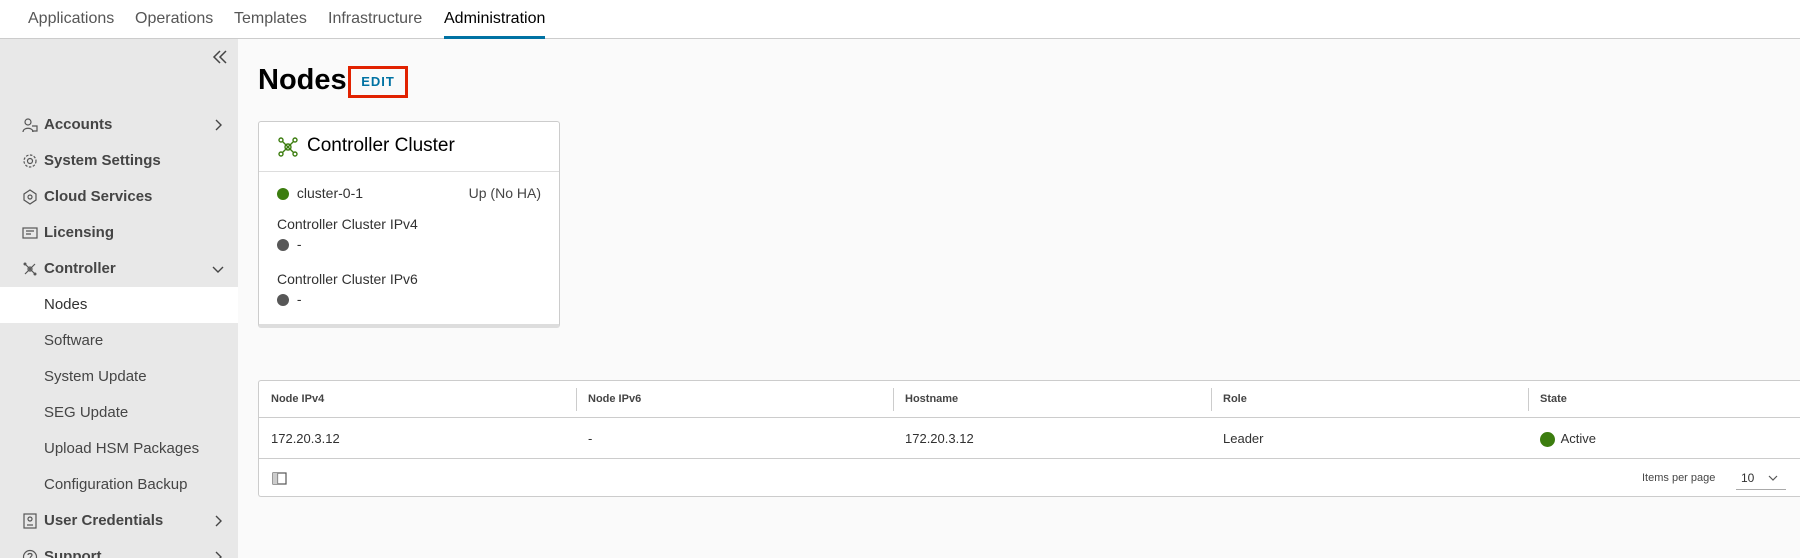  What do you see at coordinates (119, 269) in the screenshot?
I see `sidebar-item-controller: Controller` at bounding box center [119, 269].